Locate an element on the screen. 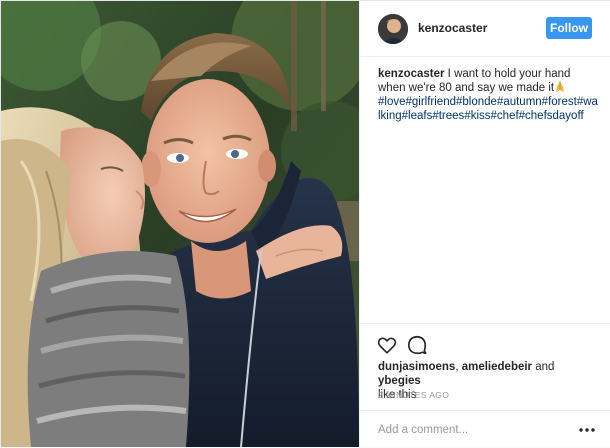 This screenshot has height=448, width=610. speech-bubble-icon is located at coordinates (417, 345).